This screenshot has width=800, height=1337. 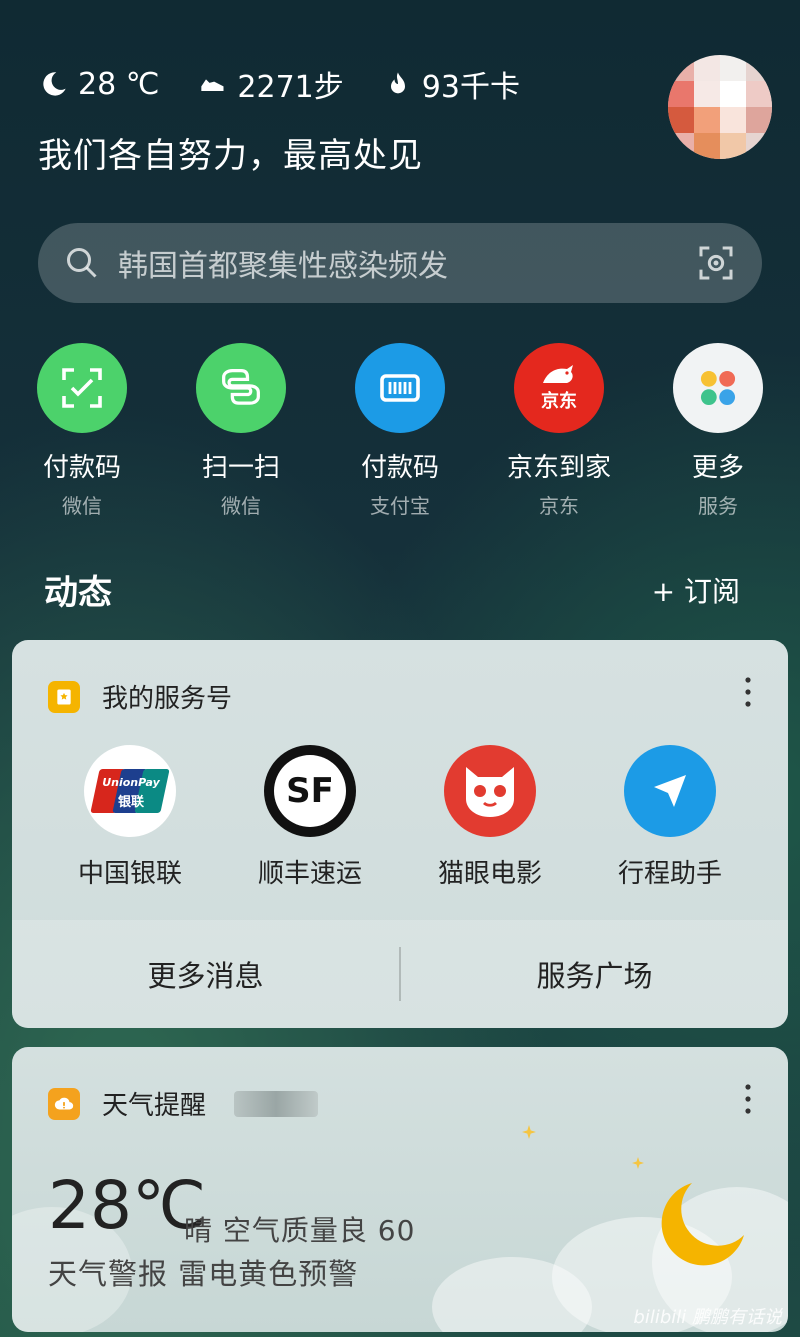 What do you see at coordinates (669, 874) in the screenshot?
I see `service-label: 行程助手` at bounding box center [669, 874].